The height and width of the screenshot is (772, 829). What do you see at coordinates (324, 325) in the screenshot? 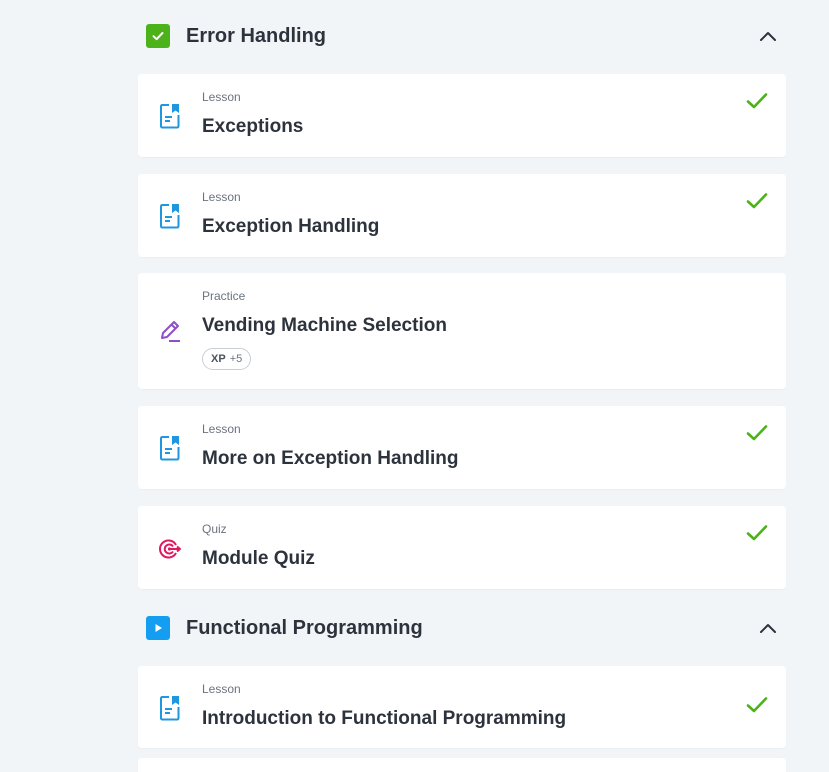
I see `item-title: Vending Machine Selection` at bounding box center [324, 325].